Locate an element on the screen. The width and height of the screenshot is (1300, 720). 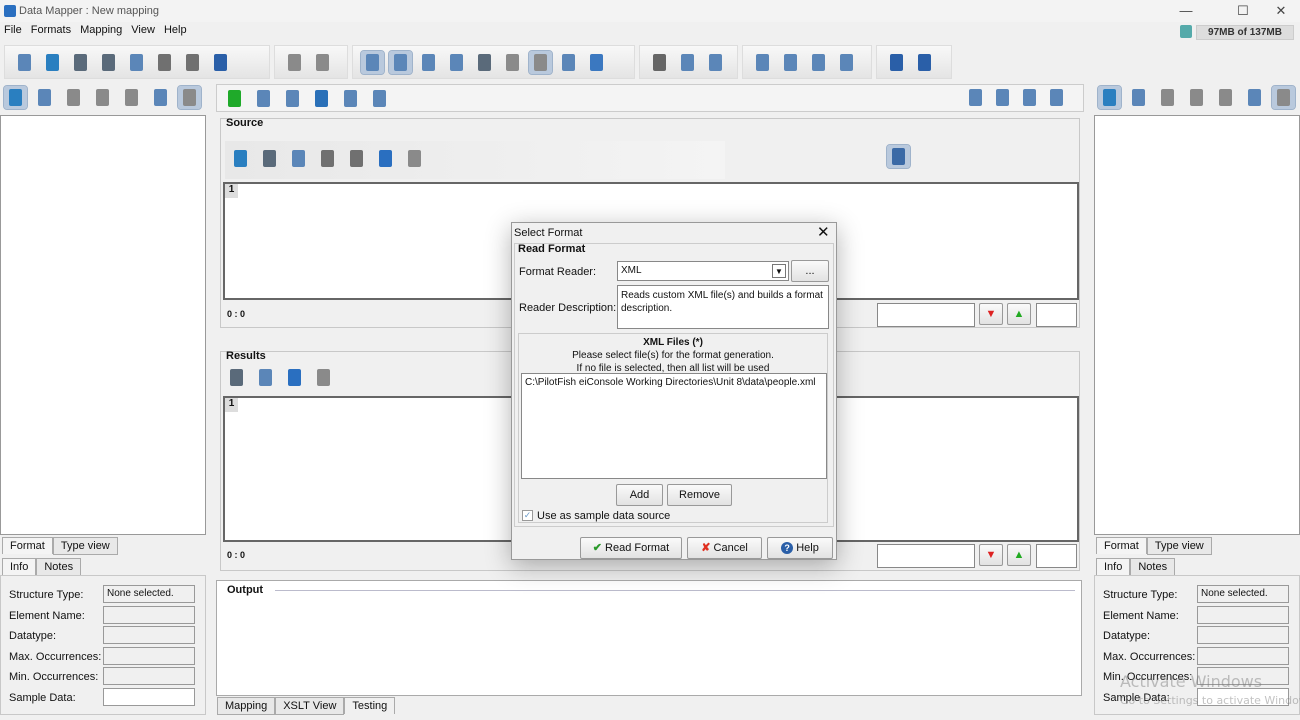
menu-view: View is located at coordinates (143, 30).